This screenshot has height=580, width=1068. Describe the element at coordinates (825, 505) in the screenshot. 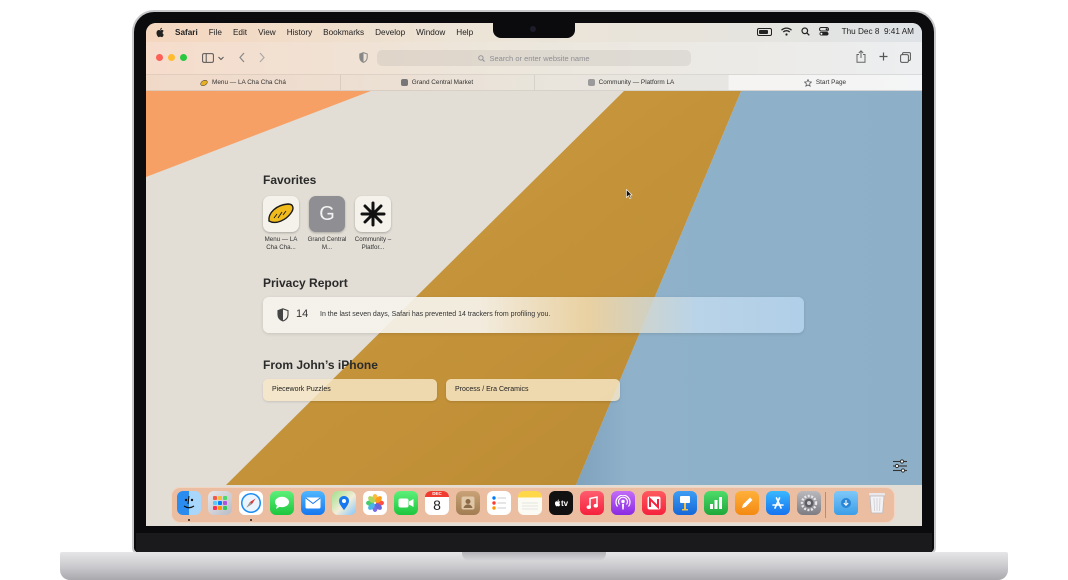

I see `dock-separator` at that location.